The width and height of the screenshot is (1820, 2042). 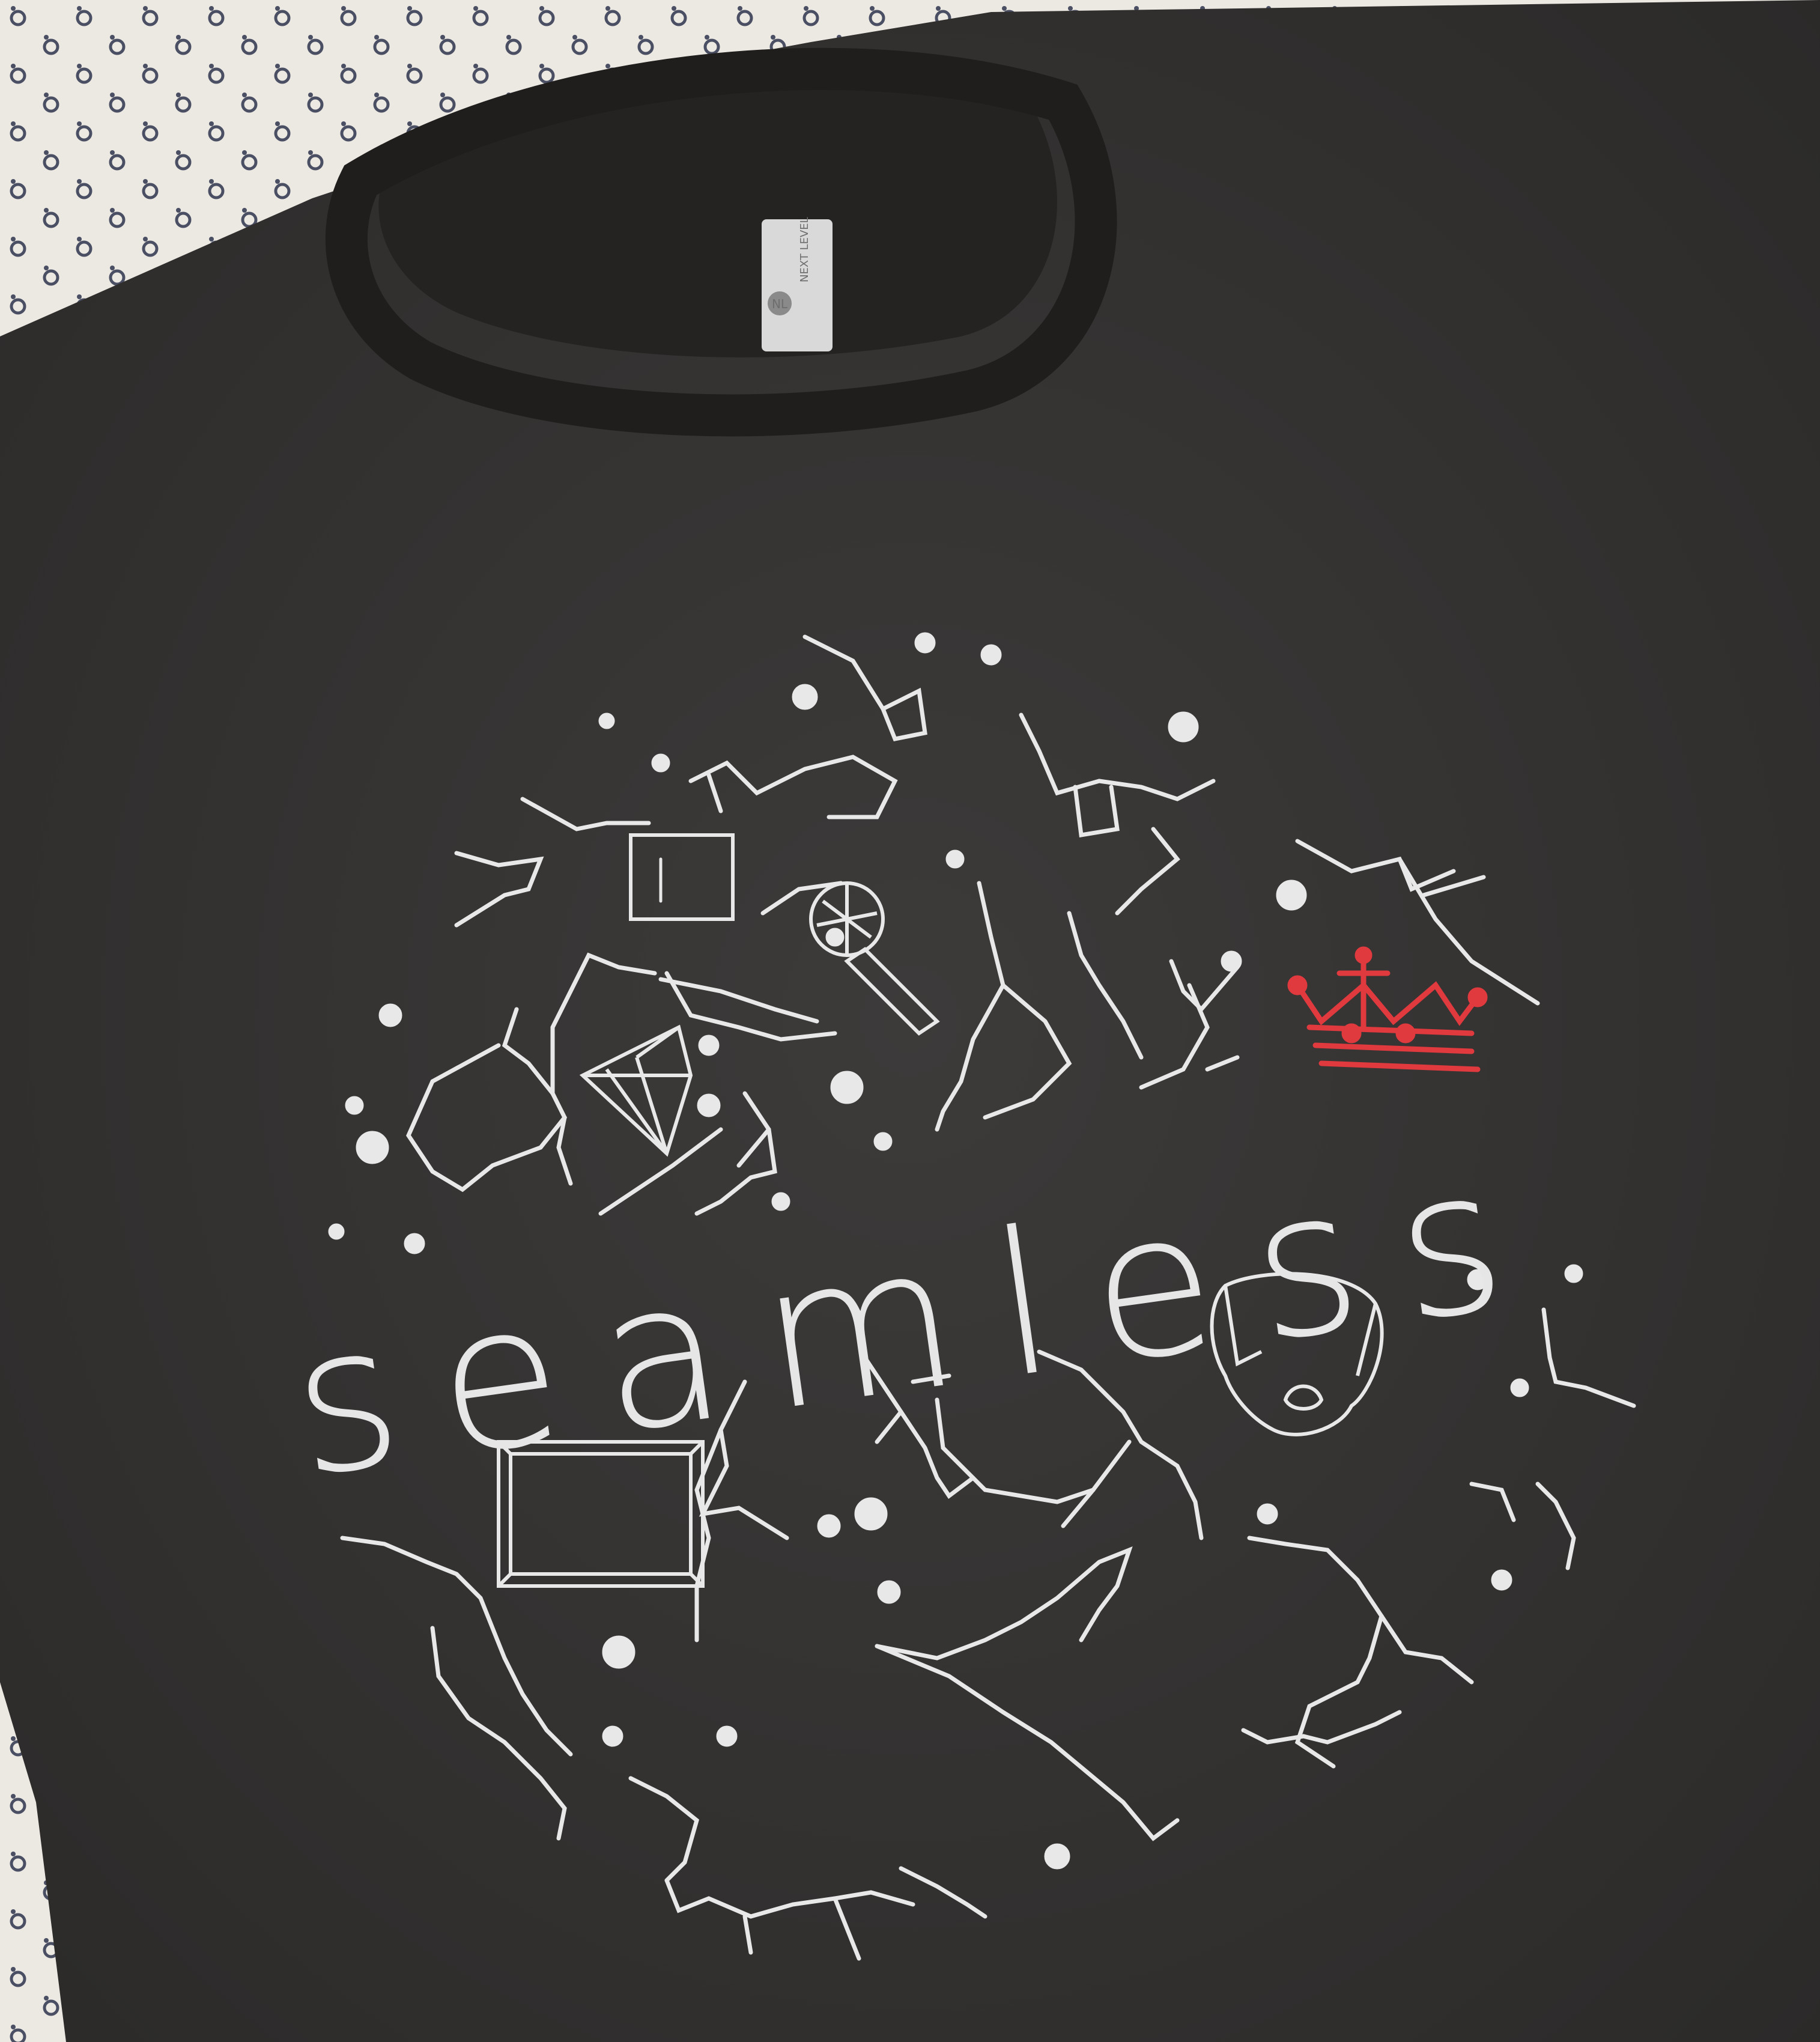 What do you see at coordinates (797, 284) in the screenshot?
I see `collar-tag: NL NEXT LEVEL` at bounding box center [797, 284].